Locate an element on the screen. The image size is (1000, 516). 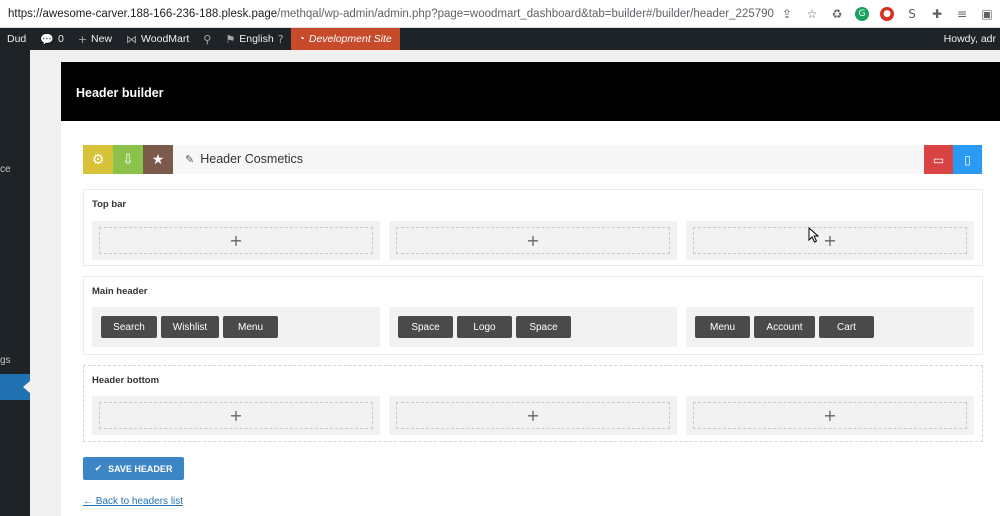
language-label: English is located at coordinates (256, 39).